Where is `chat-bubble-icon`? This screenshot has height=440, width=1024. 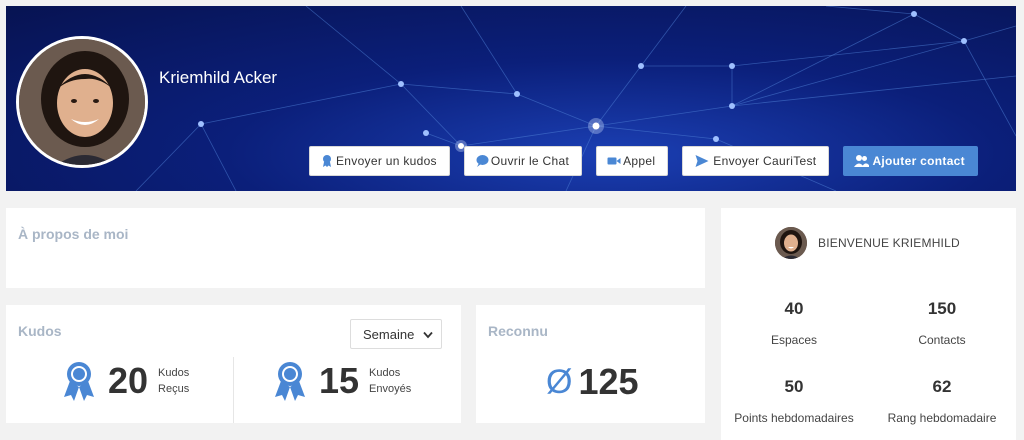 chat-bubble-icon is located at coordinates (482, 161).